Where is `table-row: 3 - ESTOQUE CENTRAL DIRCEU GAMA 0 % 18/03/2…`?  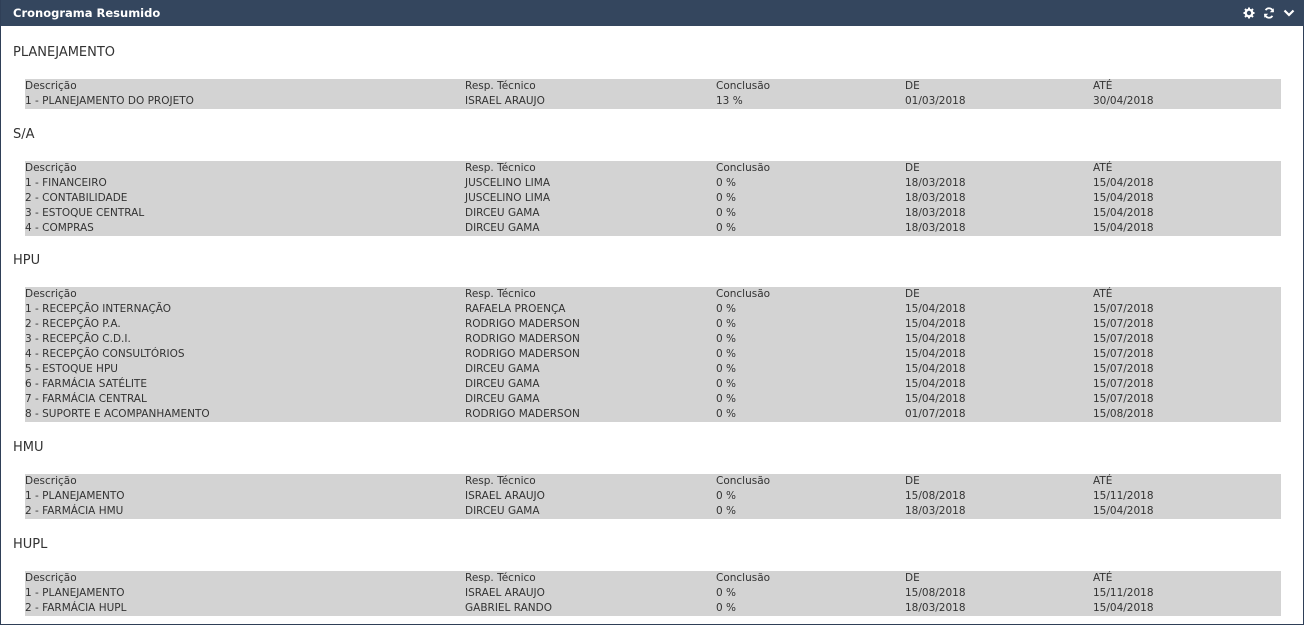
table-row: 3 - ESTOQUE CENTRAL DIRCEU GAMA 0 % 18/03/2… is located at coordinates (653, 213).